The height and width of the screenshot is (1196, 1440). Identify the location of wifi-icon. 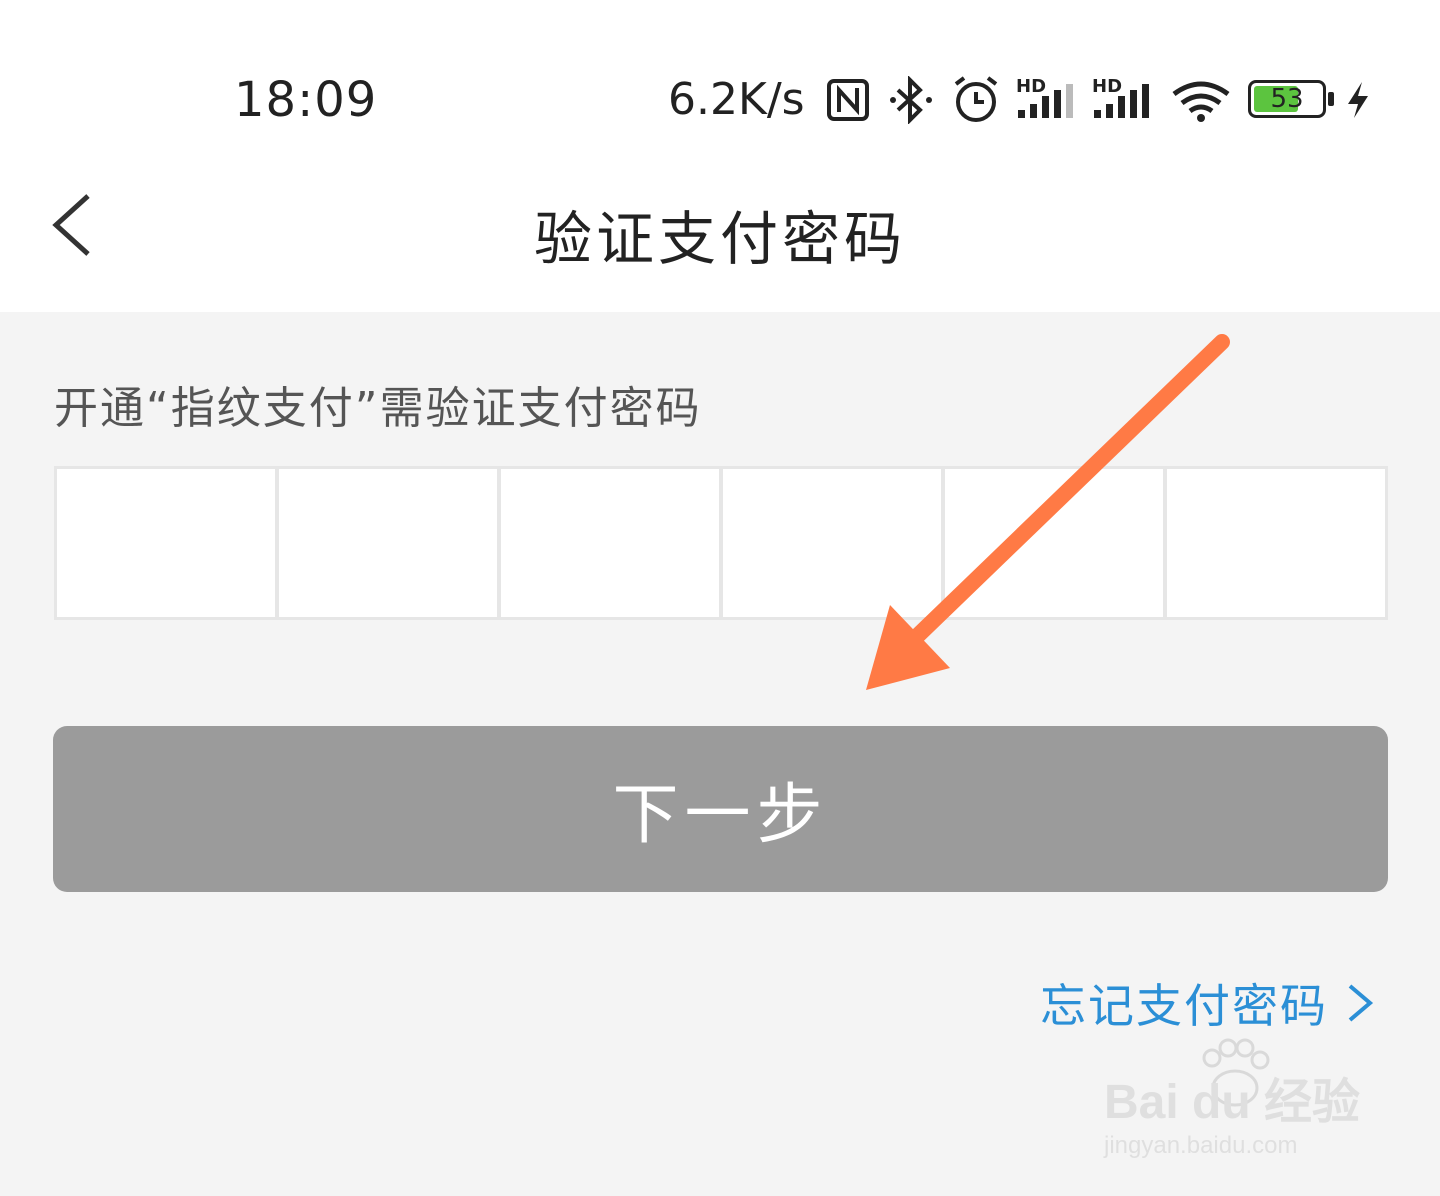
(1201, 101).